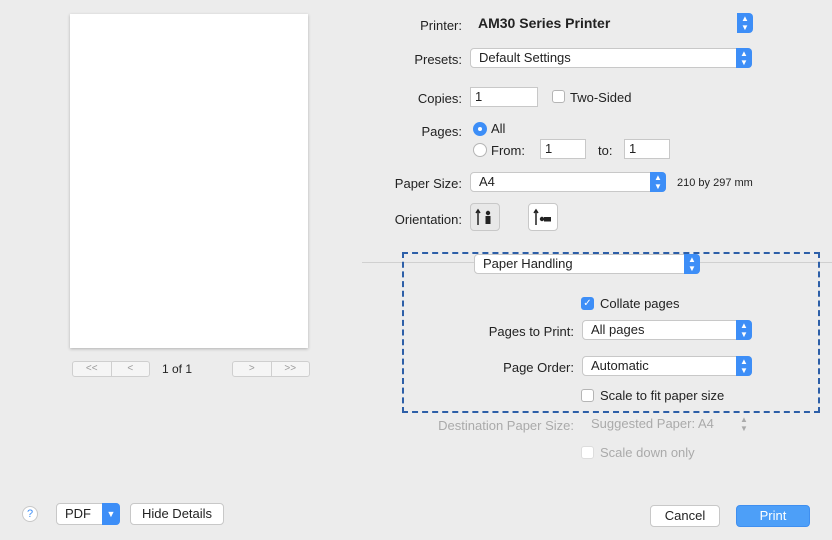 The height and width of the screenshot is (540, 832). Describe the element at coordinates (428, 219) in the screenshot. I see `orientation-label: Orientation:` at that location.